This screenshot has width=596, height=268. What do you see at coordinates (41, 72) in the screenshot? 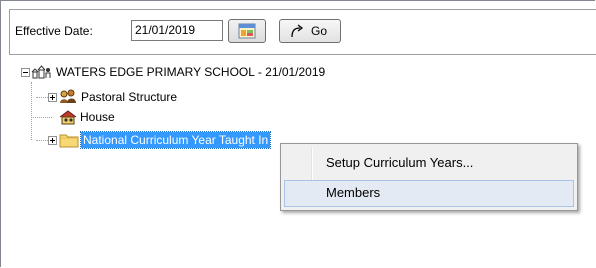
I see `school-icon` at bounding box center [41, 72].